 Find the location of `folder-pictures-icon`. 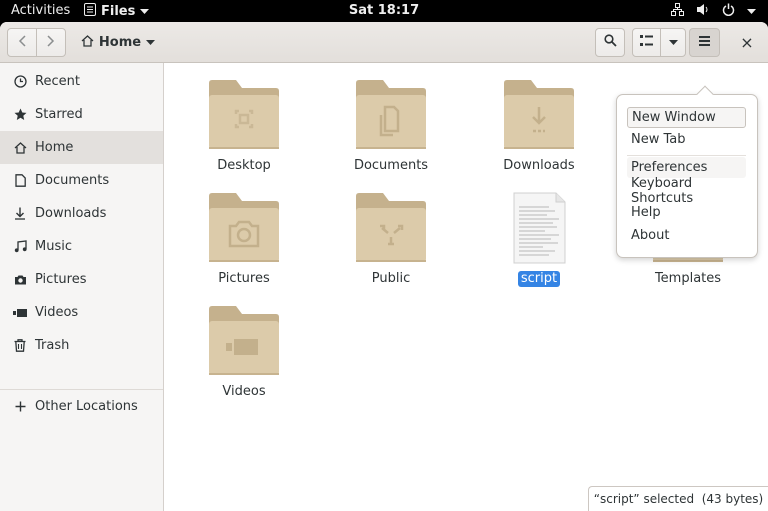

folder-pictures-icon is located at coordinates (244, 227).